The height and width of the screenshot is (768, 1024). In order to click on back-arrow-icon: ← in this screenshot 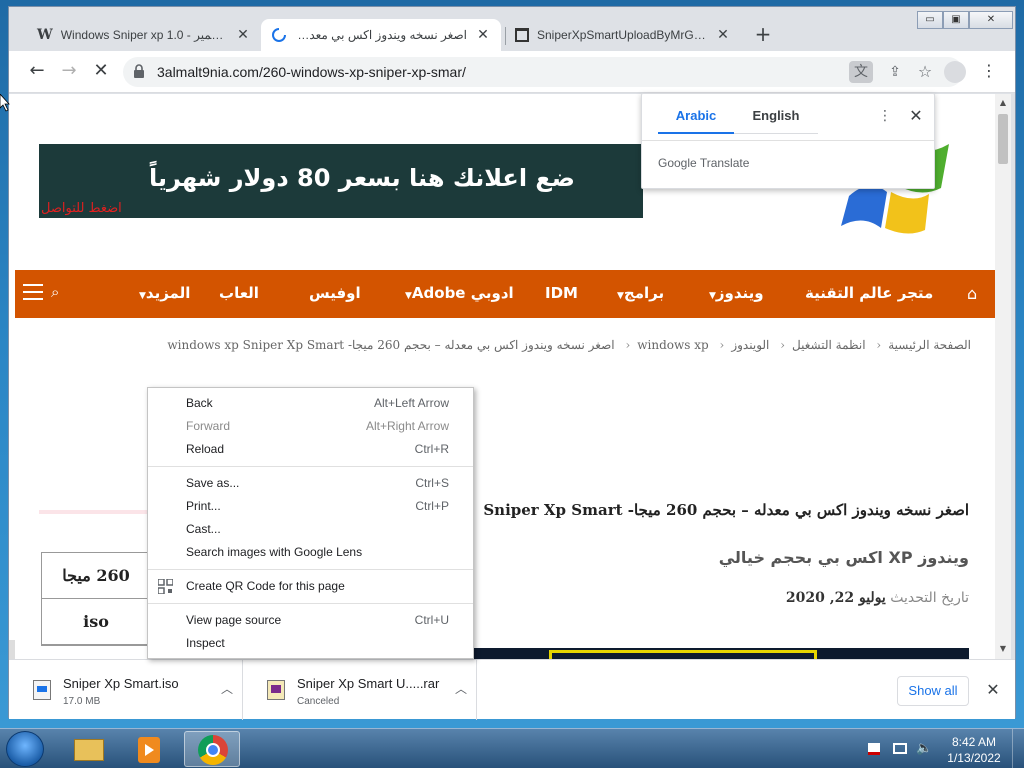, I will do `click(37, 72)`.